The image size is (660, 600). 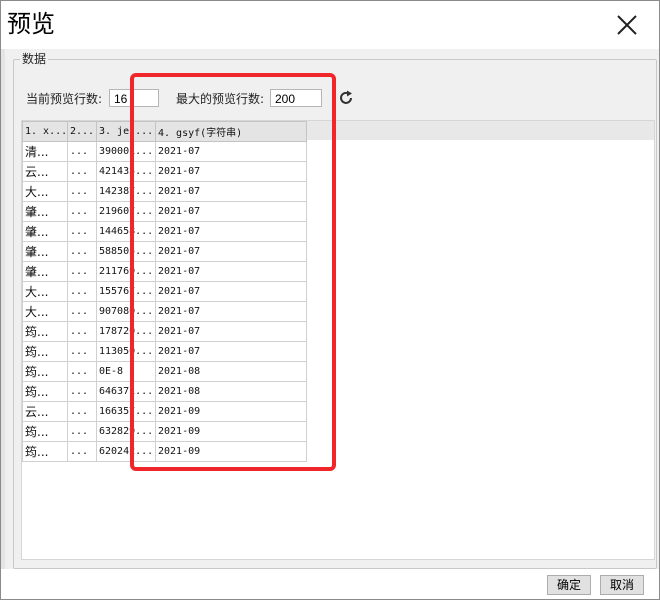 I want to click on table-row: 肇...... 588505... 2021-07, so click(x=164, y=251).